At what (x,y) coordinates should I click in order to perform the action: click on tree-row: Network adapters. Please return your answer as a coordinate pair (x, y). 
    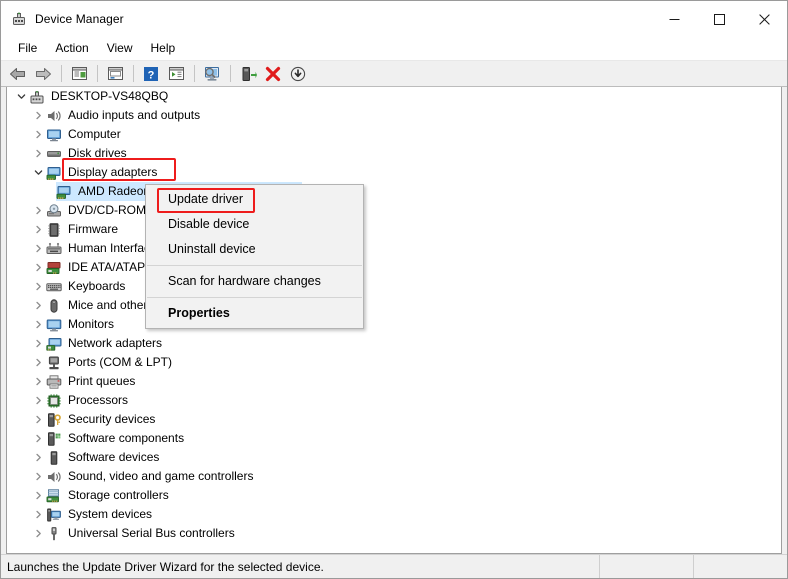
    Looking at the image, I should click on (394, 343).